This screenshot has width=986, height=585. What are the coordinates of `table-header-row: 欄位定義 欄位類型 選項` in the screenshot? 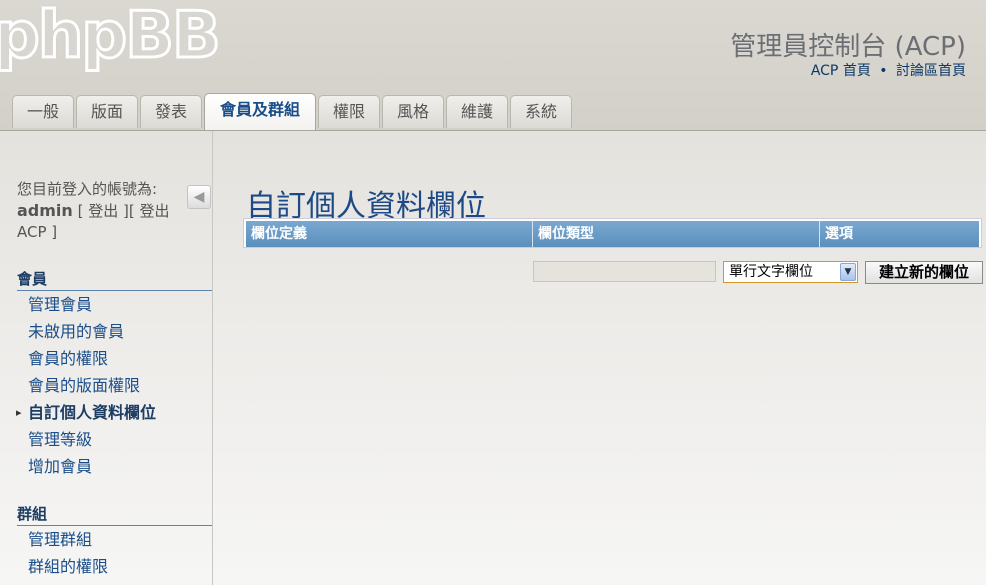 It's located at (612, 234).